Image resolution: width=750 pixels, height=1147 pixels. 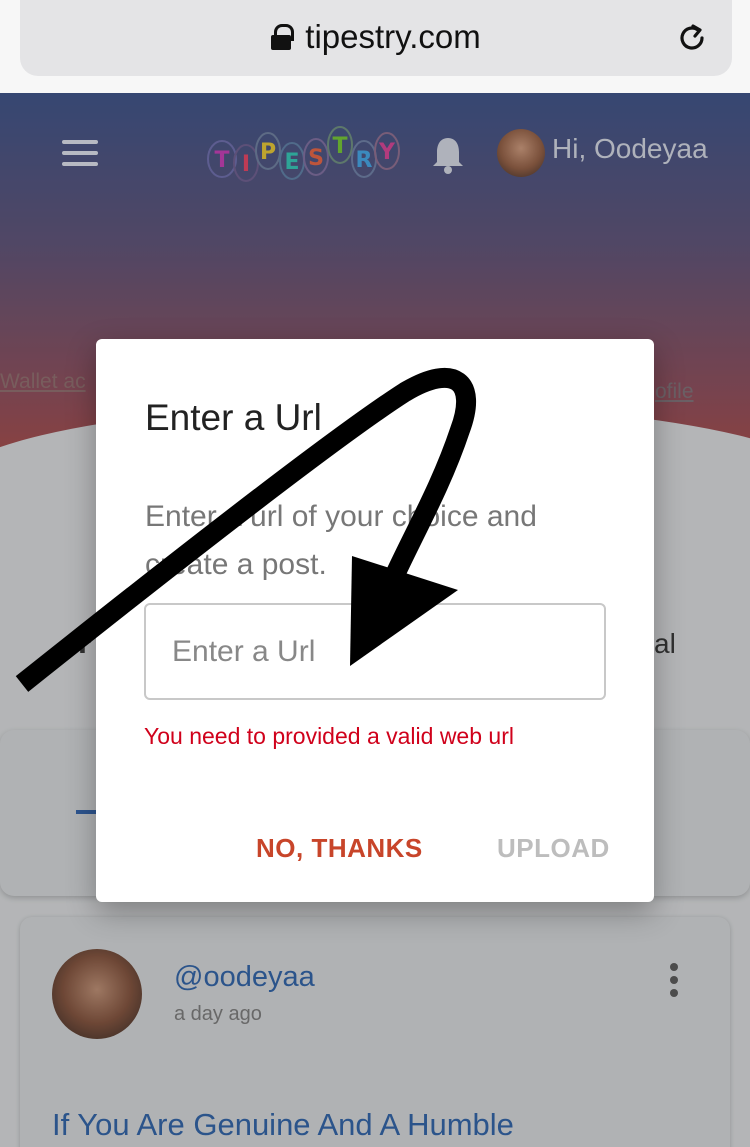 I want to click on reload-icon, so click(x=692, y=38).